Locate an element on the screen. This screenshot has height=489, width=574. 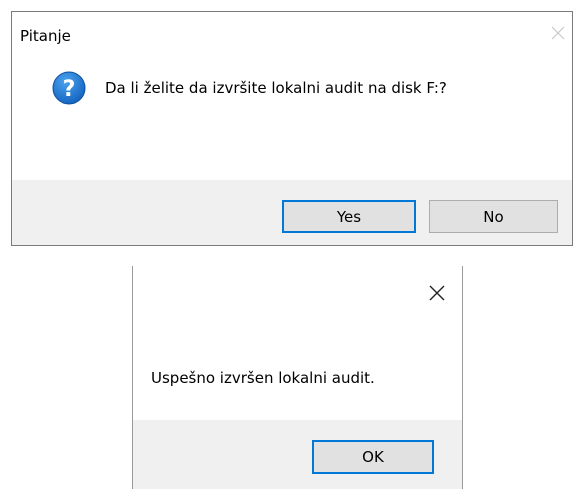
title-bar: Pitanje is located at coordinates (292, 32).